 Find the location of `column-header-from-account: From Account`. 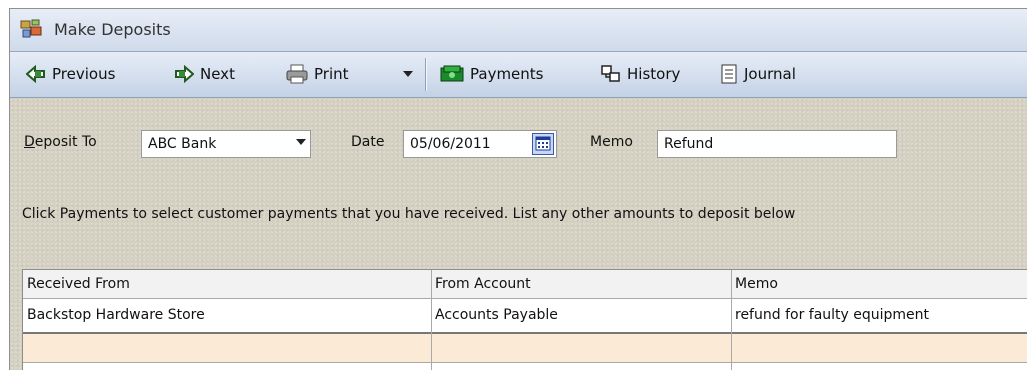

column-header-from-account: From Account is located at coordinates (581, 284).